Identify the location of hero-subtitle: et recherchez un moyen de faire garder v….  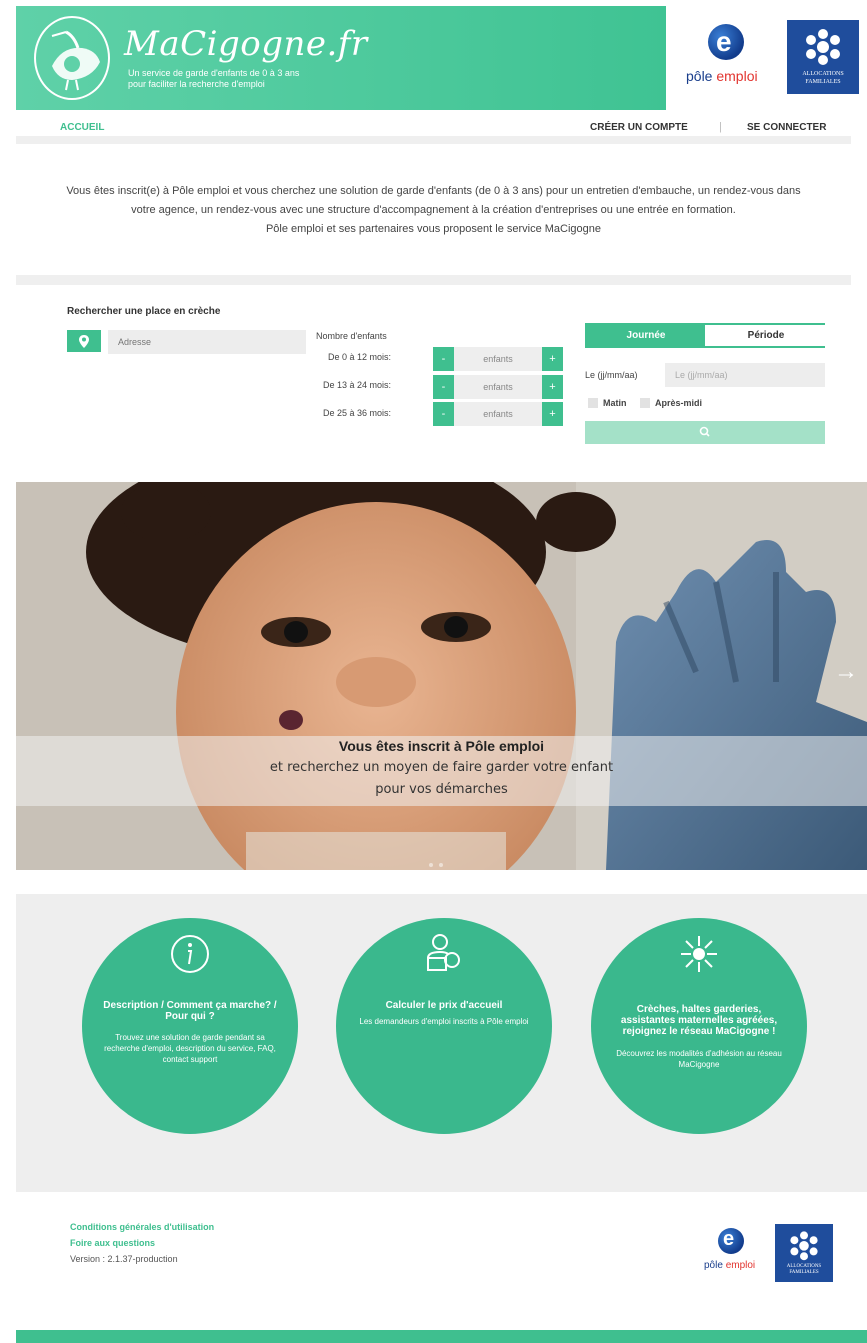
(441, 767).